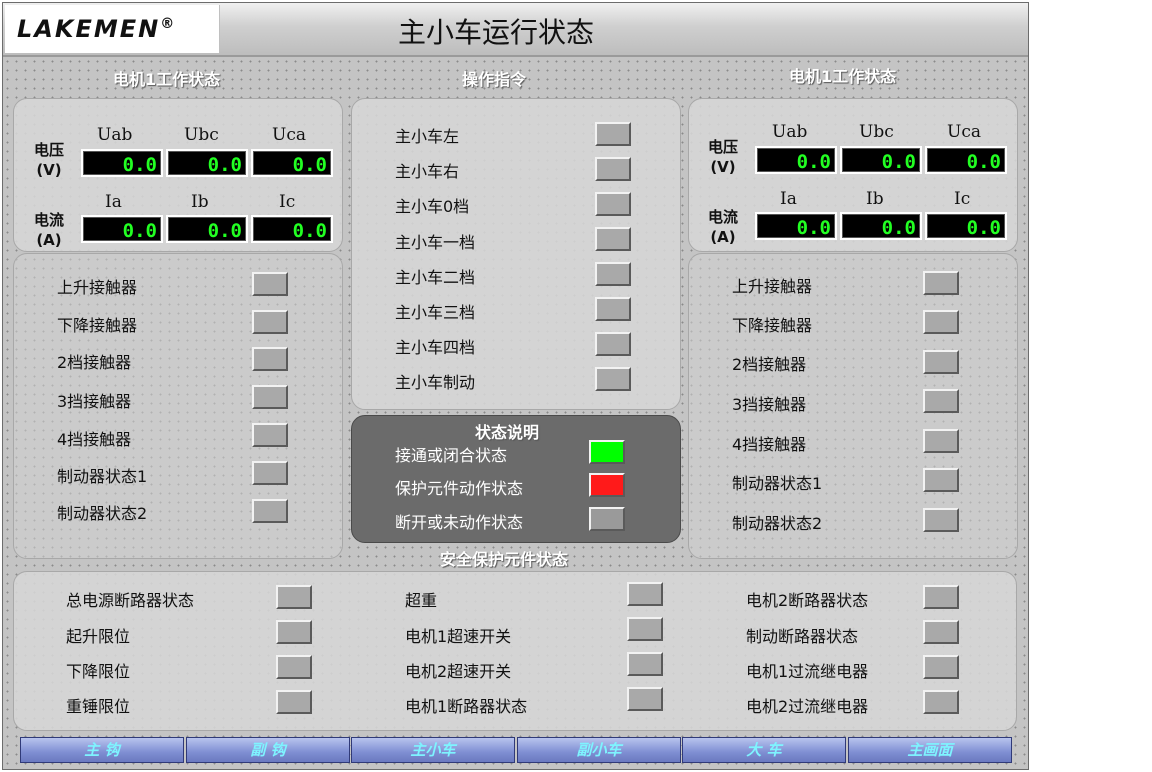  Describe the element at coordinates (722, 227) in the screenshot. I see `motor2-current-label: 电流 (A)` at that location.